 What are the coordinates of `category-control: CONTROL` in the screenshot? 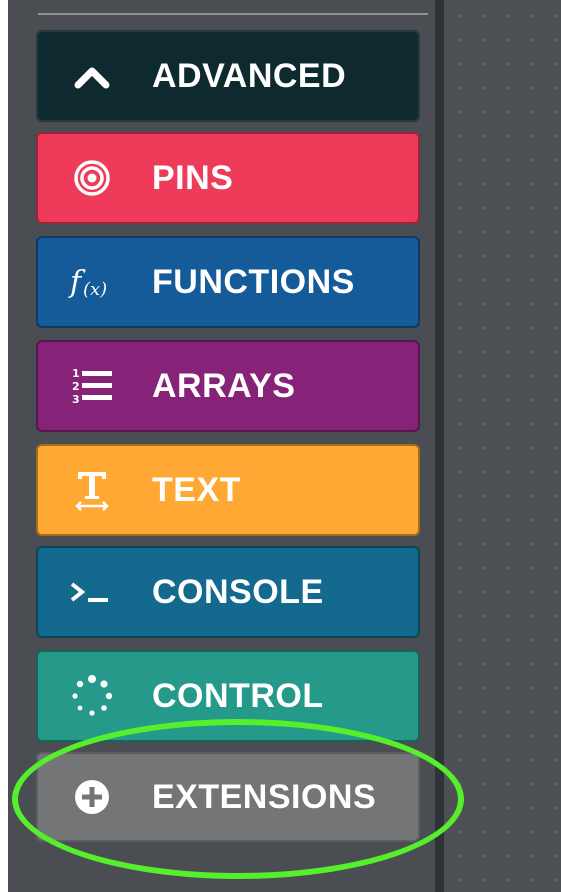 It's located at (228, 696).